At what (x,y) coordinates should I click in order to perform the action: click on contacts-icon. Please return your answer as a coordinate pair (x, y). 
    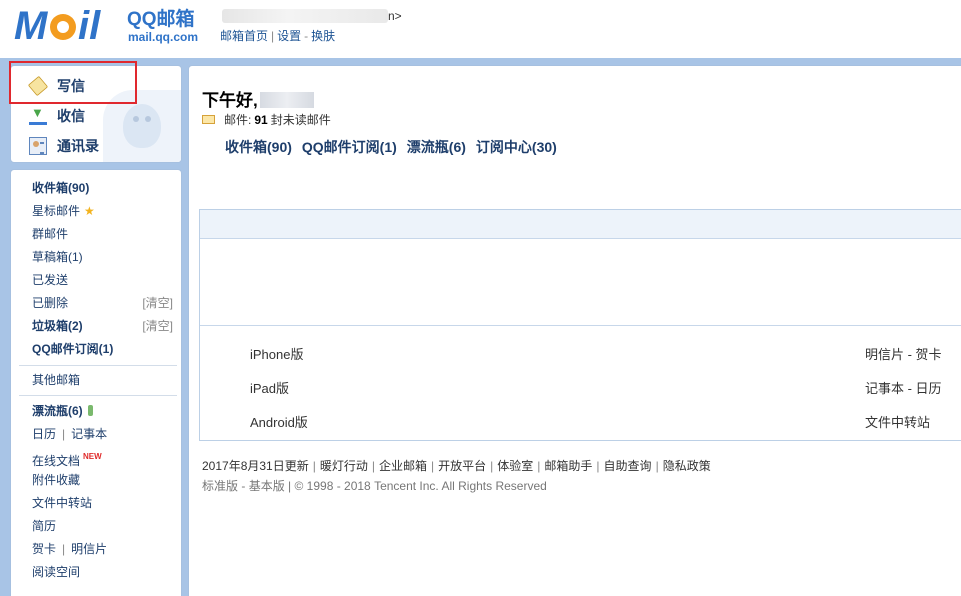
    Looking at the image, I should click on (38, 146).